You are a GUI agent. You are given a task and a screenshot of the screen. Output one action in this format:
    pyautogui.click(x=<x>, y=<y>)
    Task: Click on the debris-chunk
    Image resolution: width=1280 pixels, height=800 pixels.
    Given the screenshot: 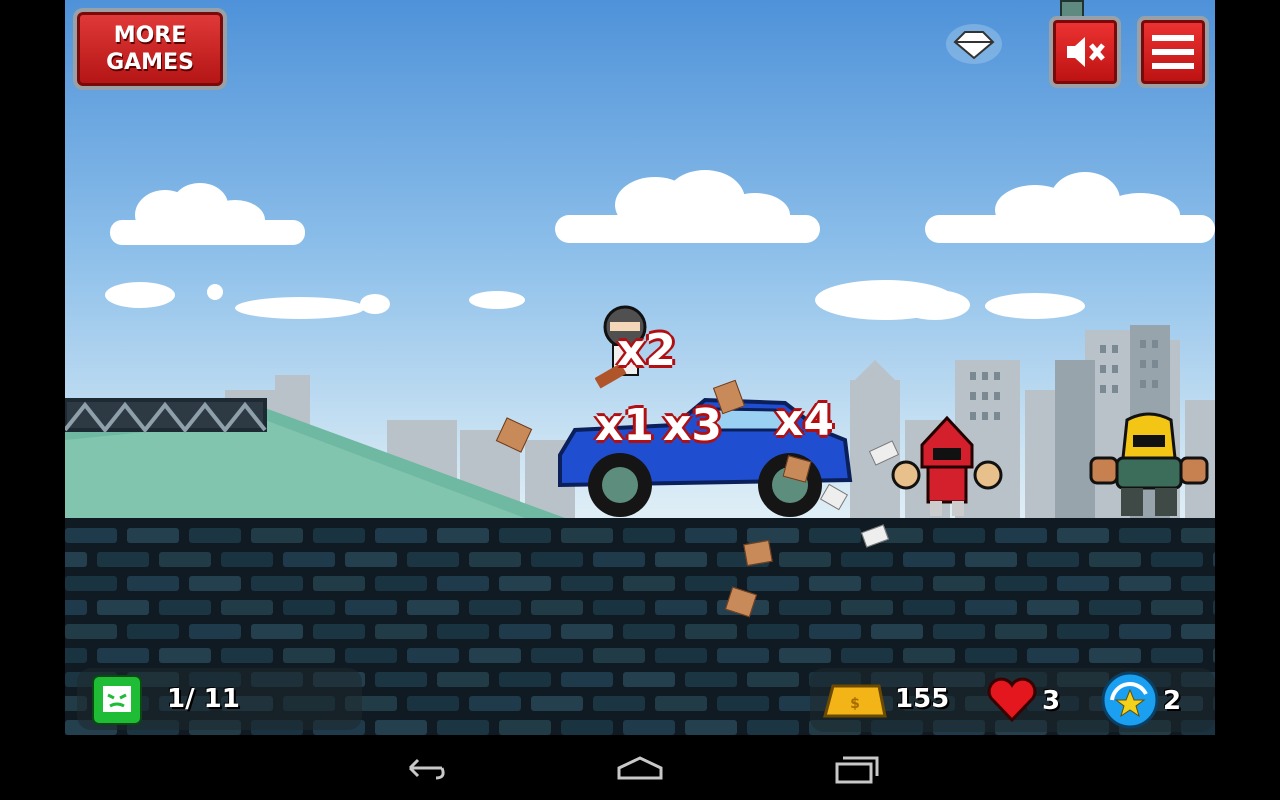 What is the action you would take?
    pyautogui.click(x=758, y=553)
    